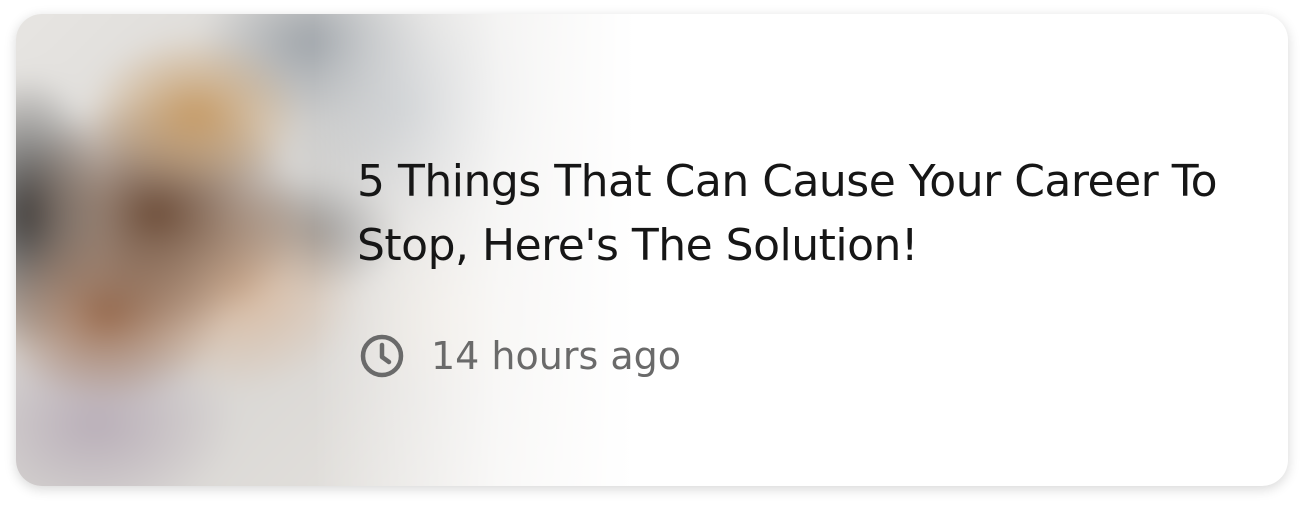 This screenshot has width=1307, height=512. Describe the element at coordinates (382, 356) in the screenshot. I see `clock-icon` at that location.